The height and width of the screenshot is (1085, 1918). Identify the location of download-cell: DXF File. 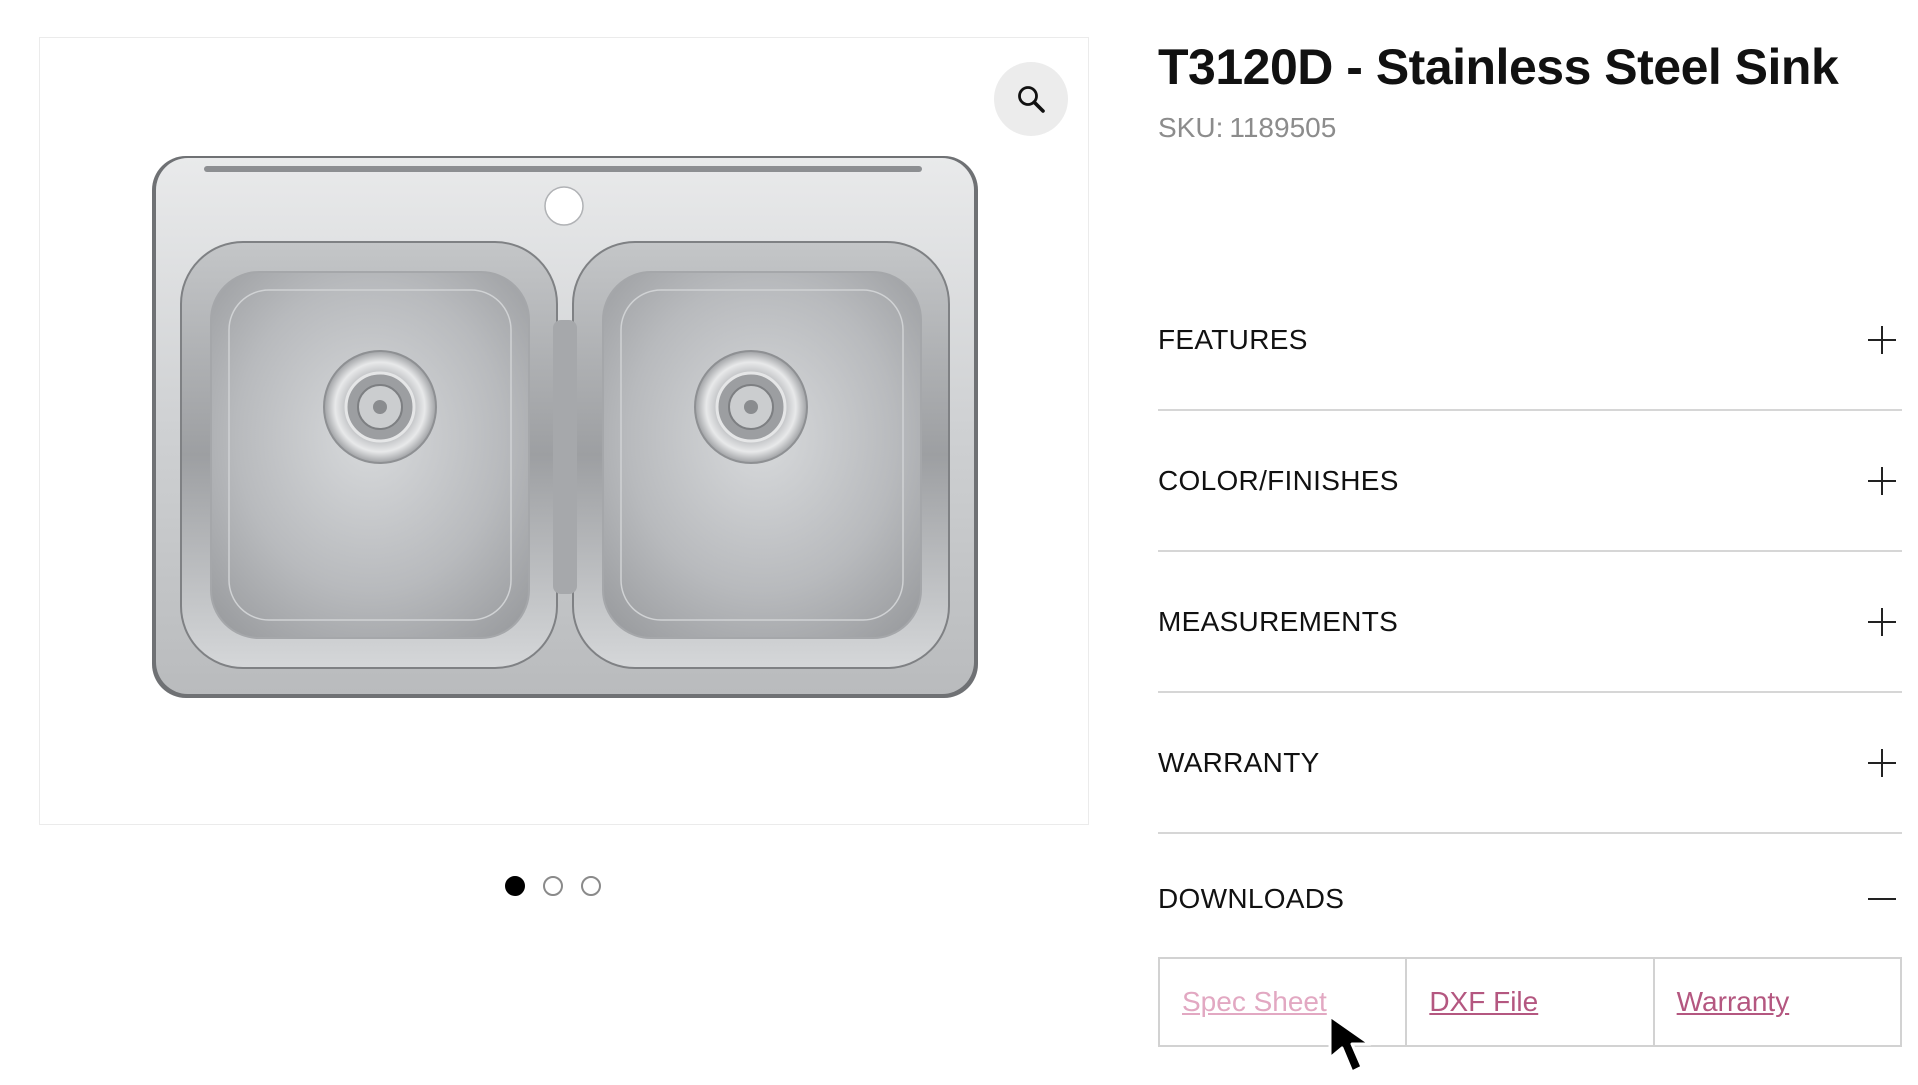
(1531, 1002).